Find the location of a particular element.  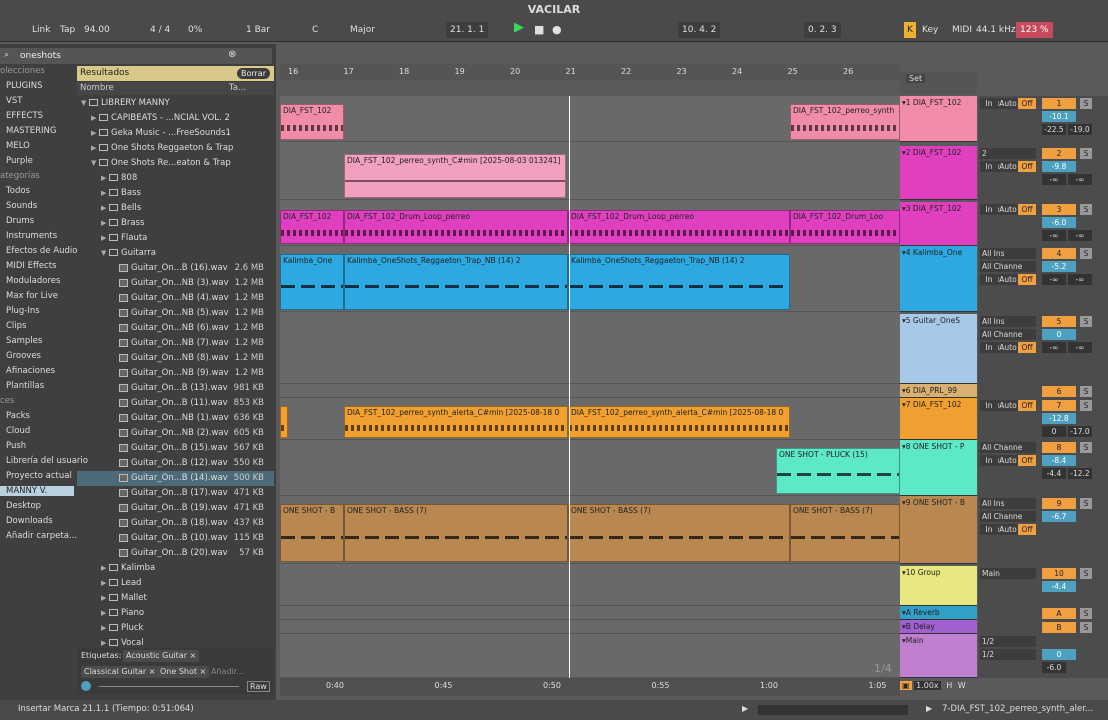

sidebar-item: Todos is located at coordinates (18, 191).